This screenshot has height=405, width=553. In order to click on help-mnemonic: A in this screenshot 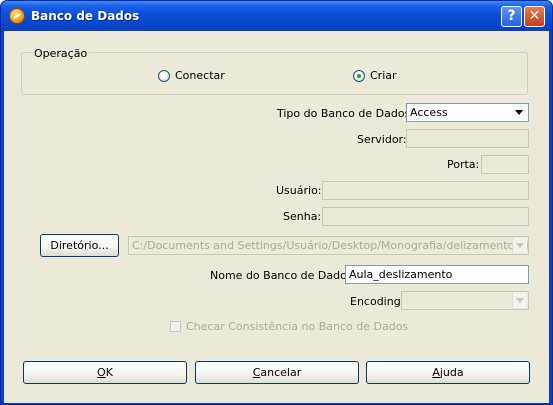, I will do `click(436, 372)`.